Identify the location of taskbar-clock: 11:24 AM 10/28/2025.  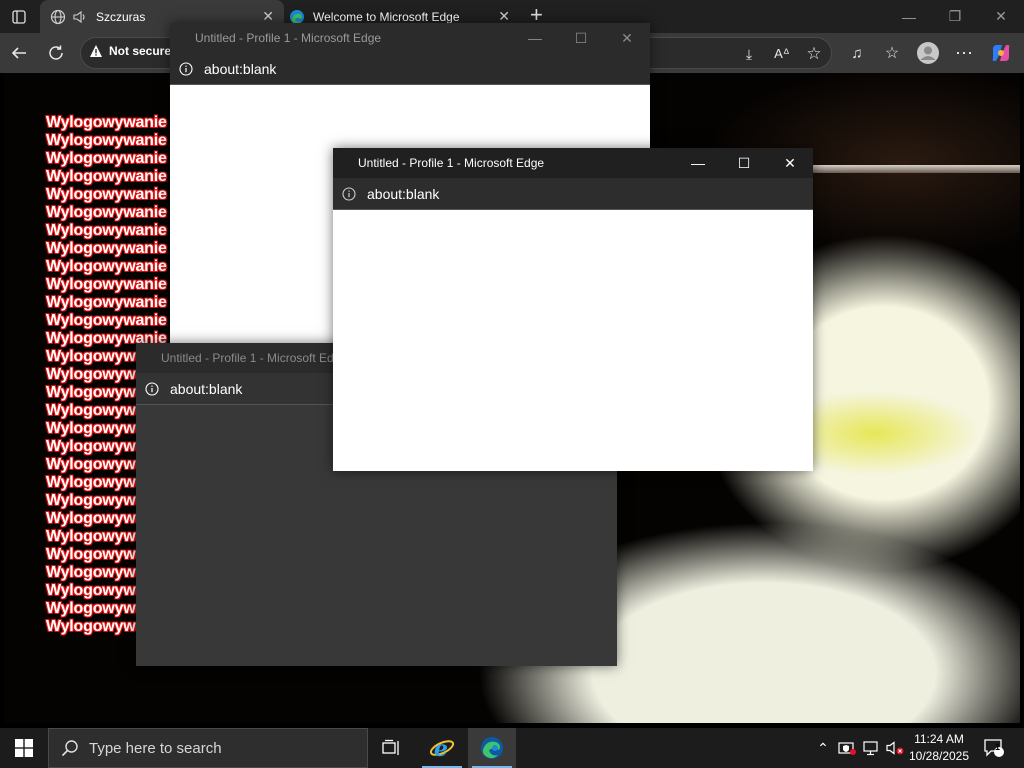
(939, 748).